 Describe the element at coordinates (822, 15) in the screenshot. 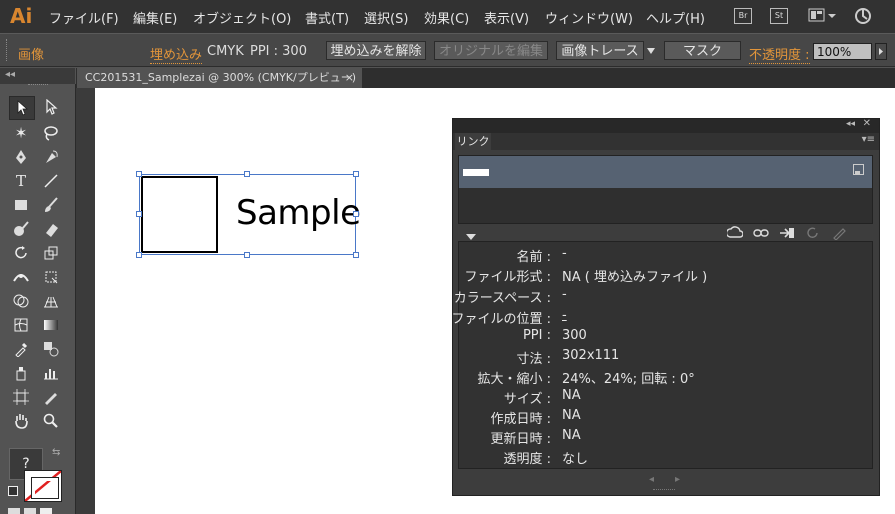

I see `workspace-layout-icon` at that location.